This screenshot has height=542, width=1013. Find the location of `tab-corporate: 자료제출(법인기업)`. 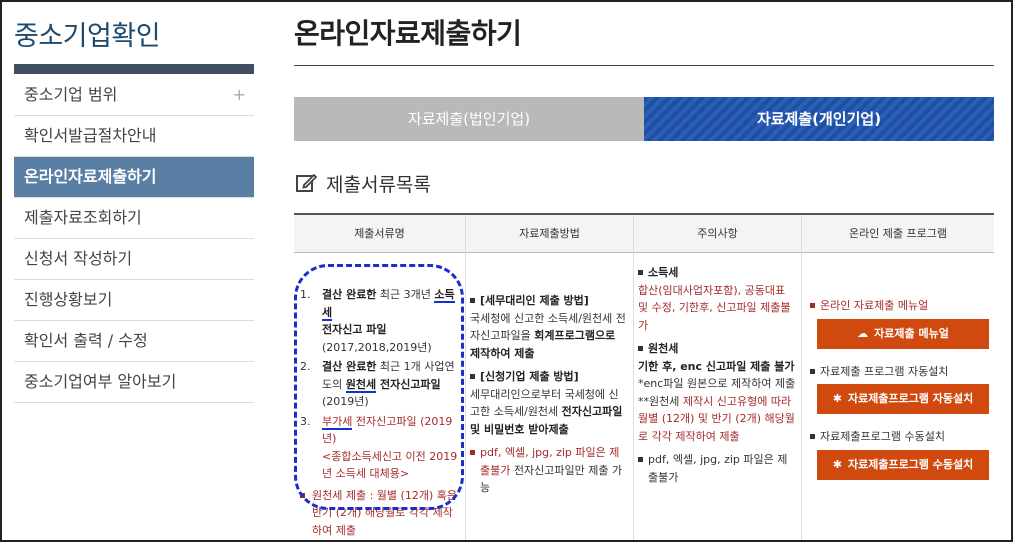

tab-corporate: 자료제출(법인기업) is located at coordinates (469, 119).